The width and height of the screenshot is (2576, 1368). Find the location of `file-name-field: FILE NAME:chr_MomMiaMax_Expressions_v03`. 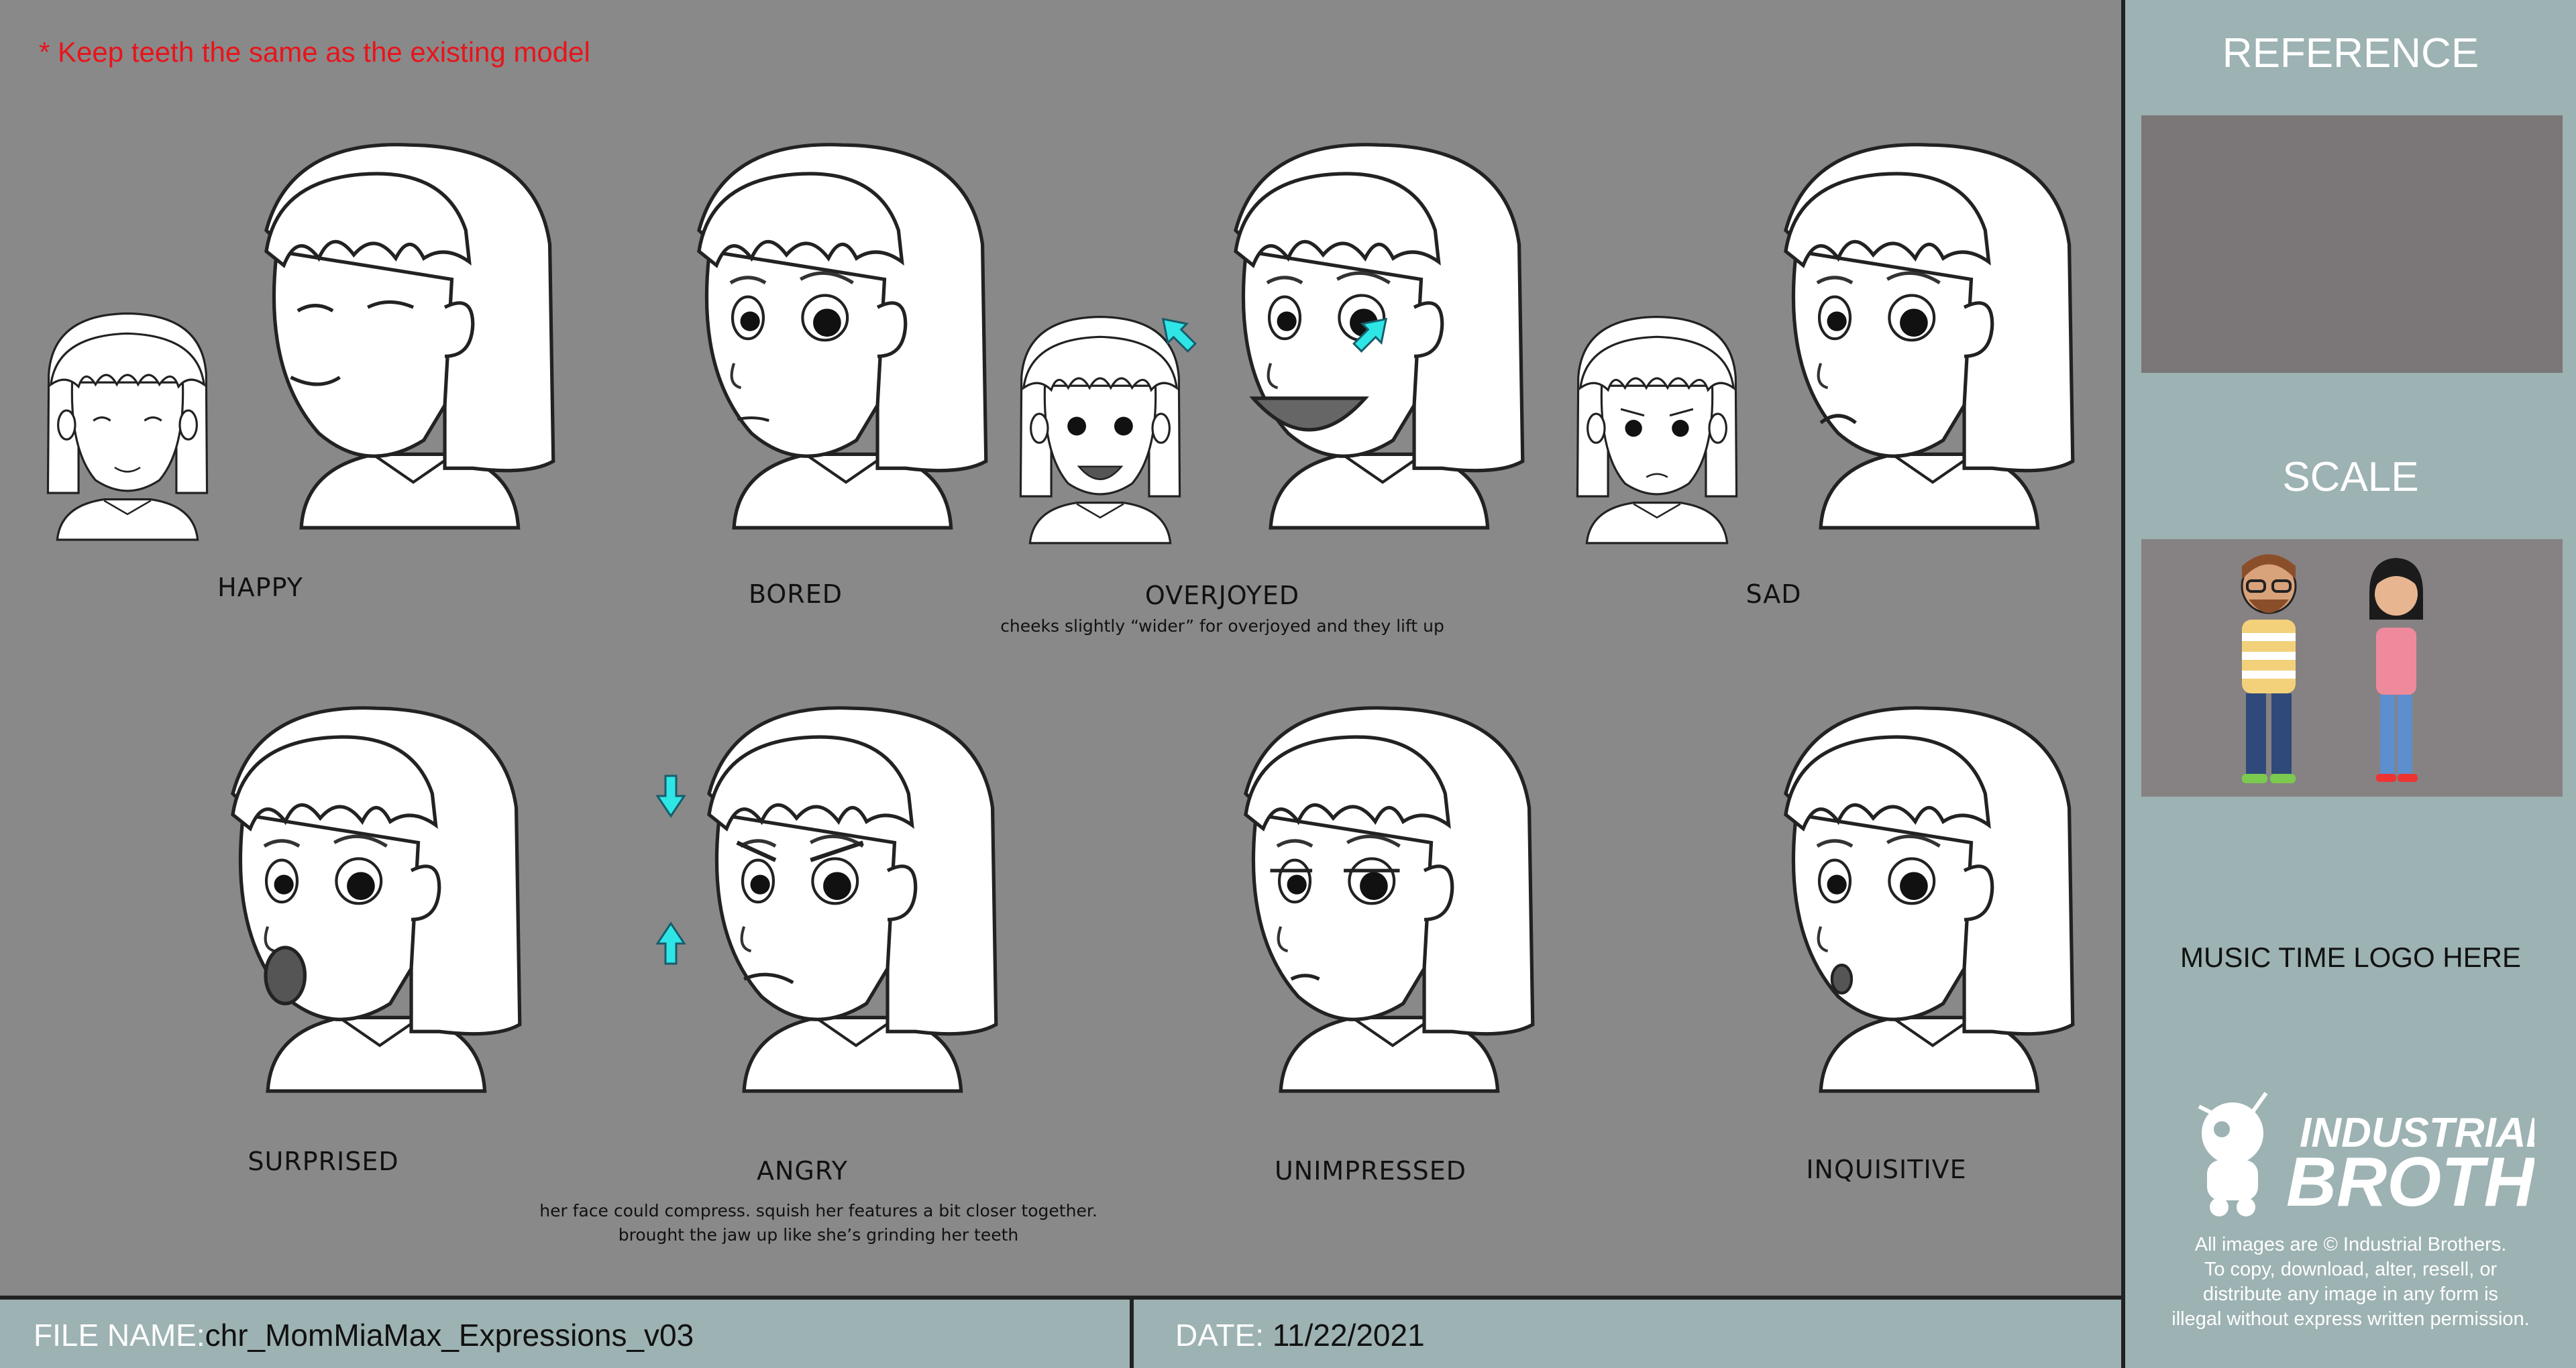

file-name-field: FILE NAME:chr_MomMiaMax_Expressions_v03 is located at coordinates (364, 1335).